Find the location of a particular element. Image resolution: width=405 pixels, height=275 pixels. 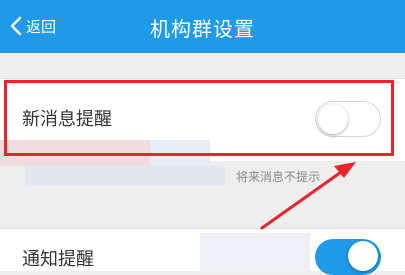

new-message-toggle is located at coordinates (348, 119).